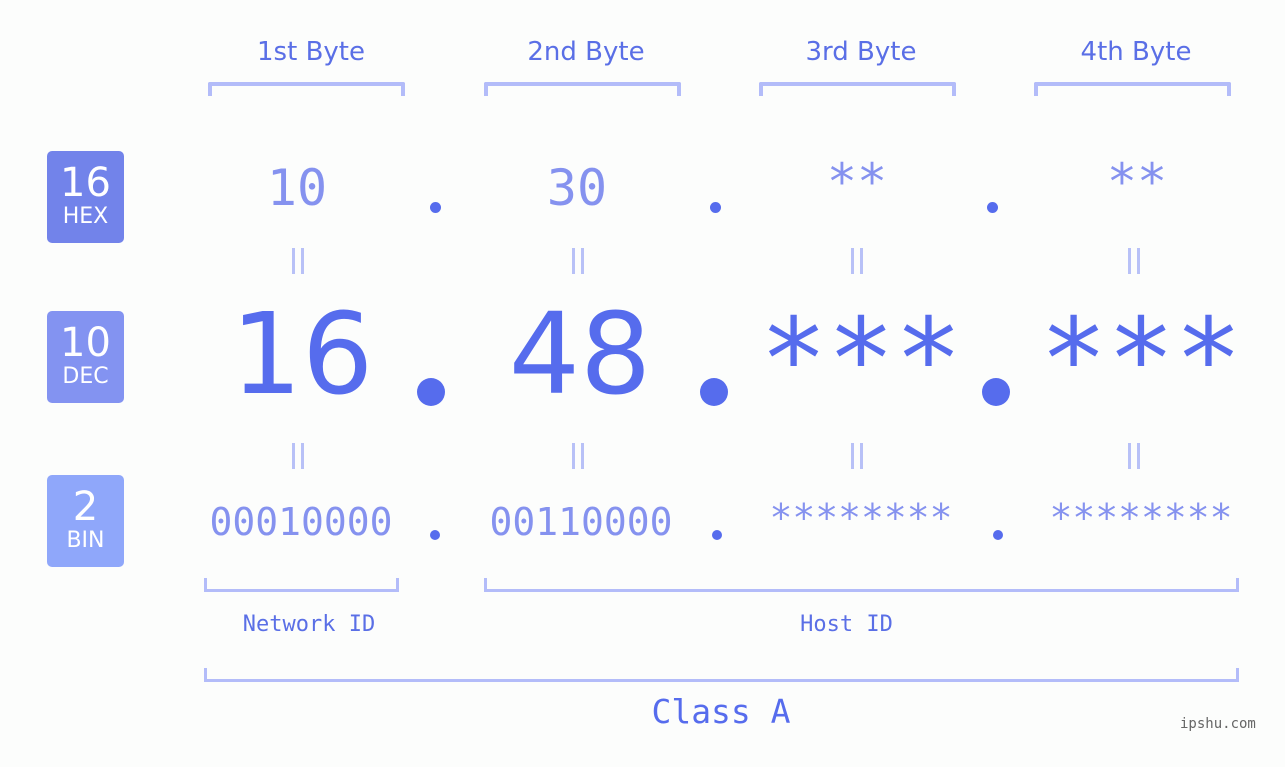 The image size is (1285, 767). I want to click on class-bracket, so click(721, 675).